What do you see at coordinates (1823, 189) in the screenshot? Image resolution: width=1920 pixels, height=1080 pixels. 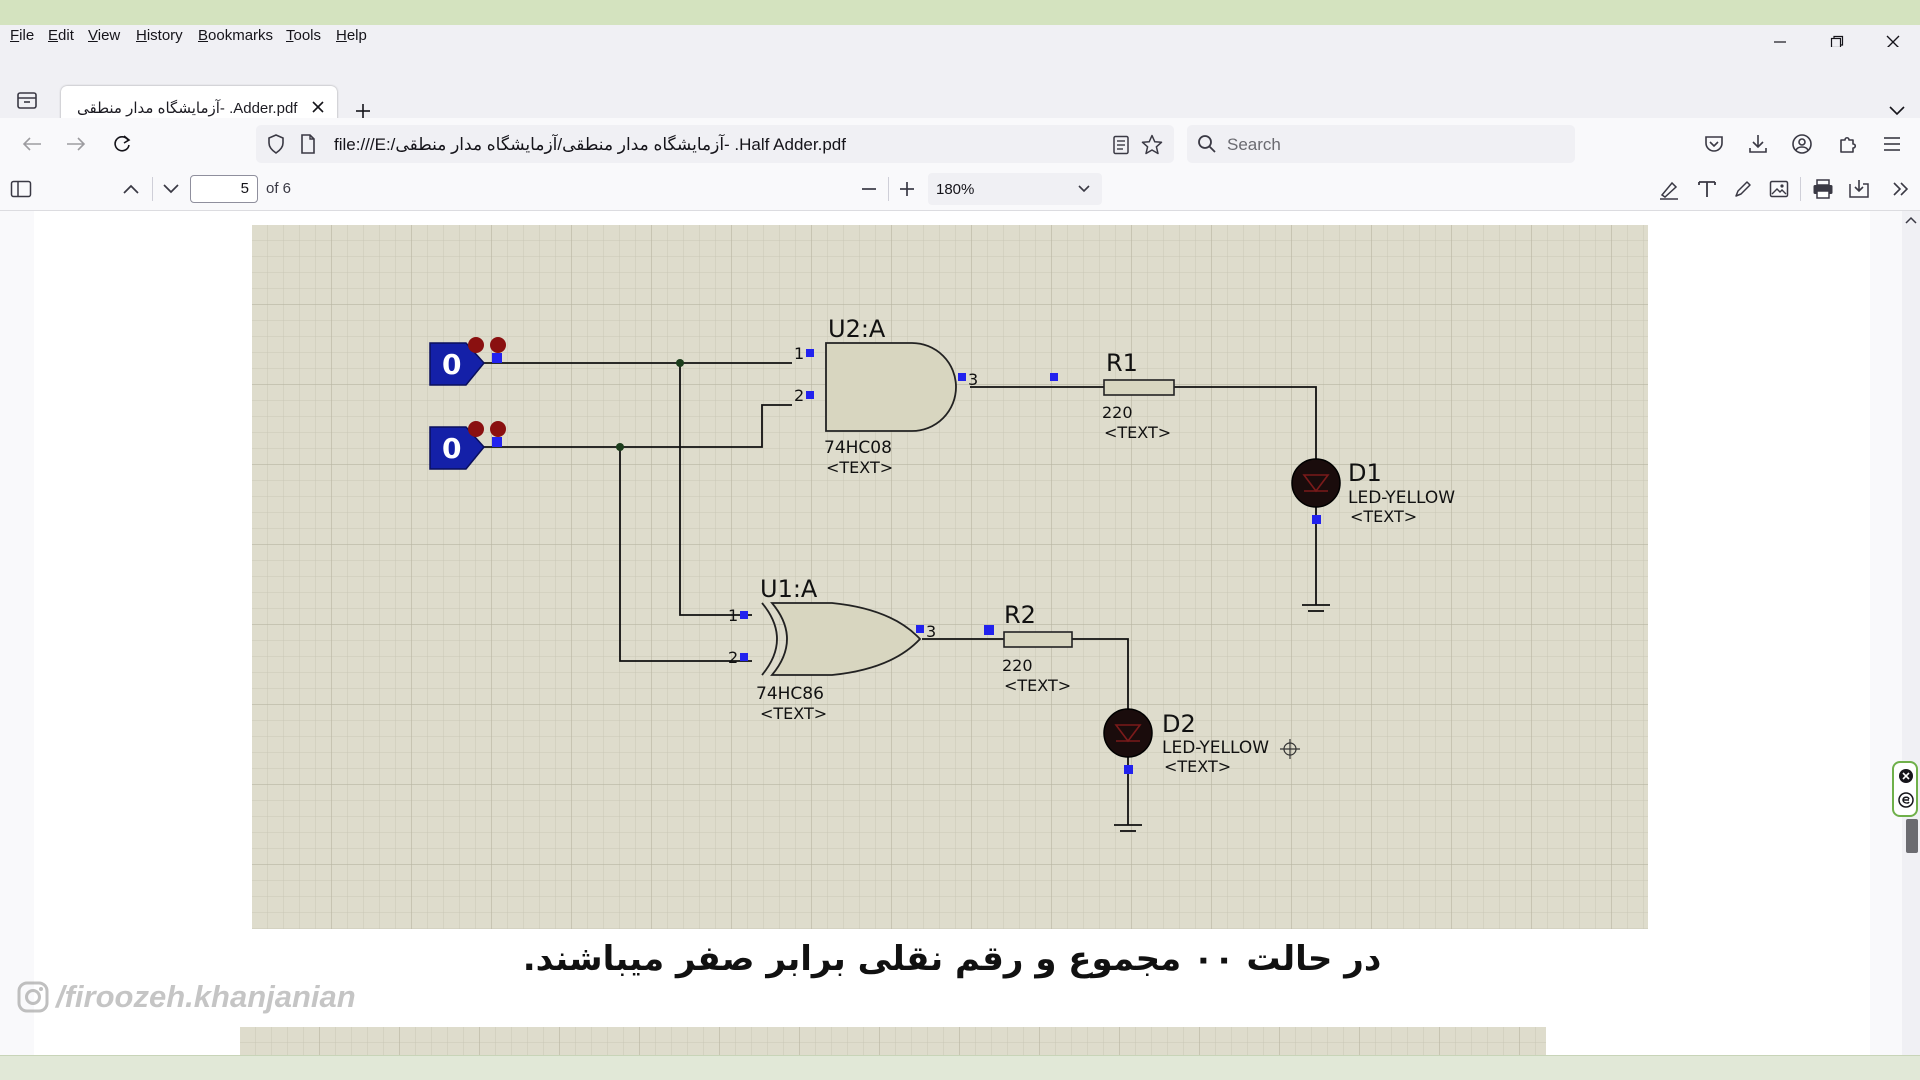 I see `print-icon` at bounding box center [1823, 189].